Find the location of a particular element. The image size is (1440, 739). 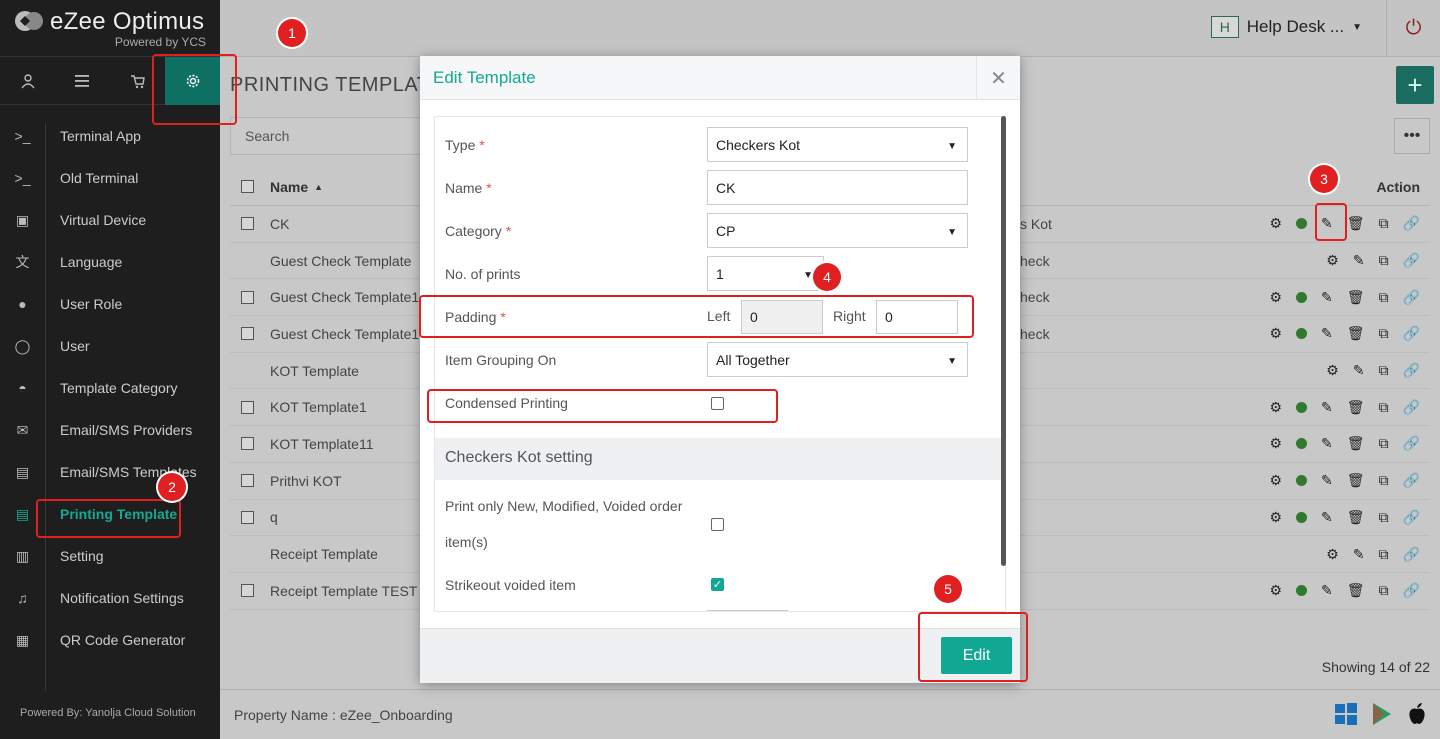

modal-scrollbar is located at coordinates (1003, 341).